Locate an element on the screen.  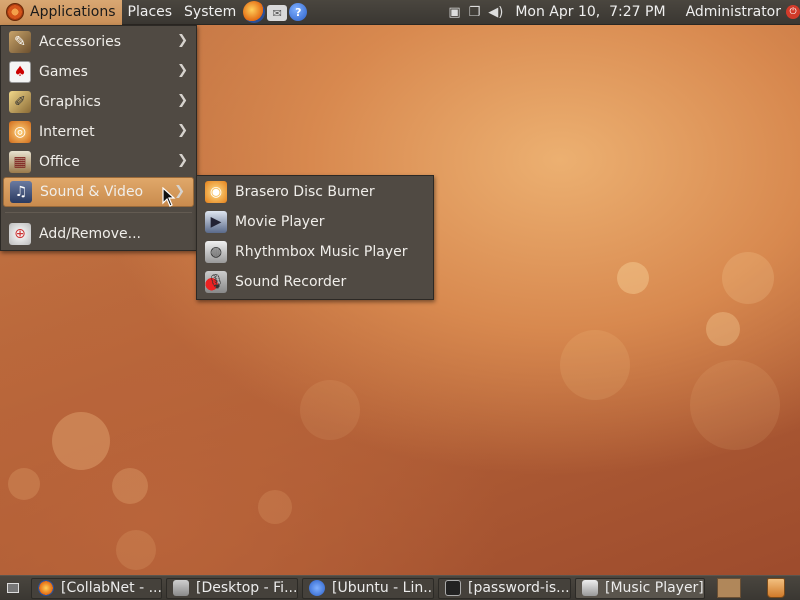
menu-item-rhythmbox: ◍ Rhythmbox Music Player is located at coordinates (315, 252).